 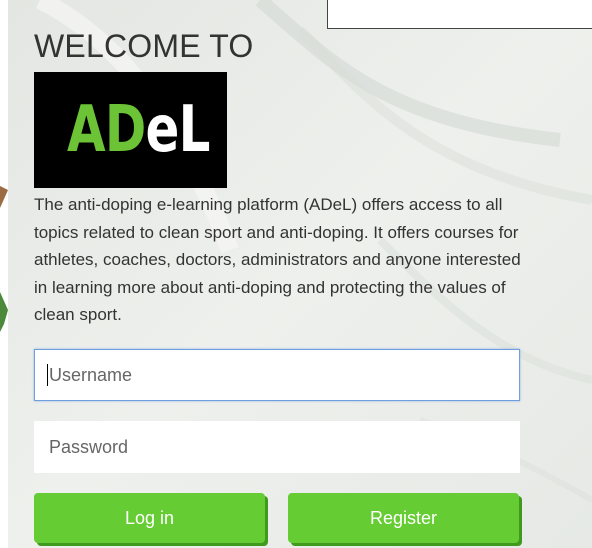 I want to click on password-input, so click(x=277, y=447).